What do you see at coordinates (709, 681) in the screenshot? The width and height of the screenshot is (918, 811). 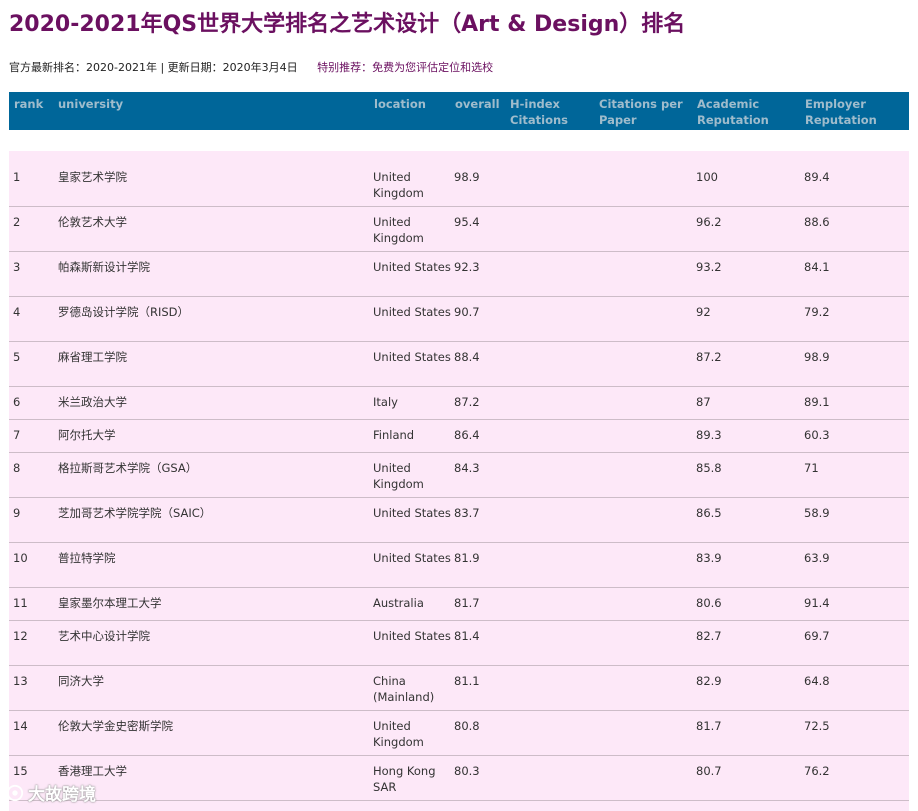 I see `cell-academic: 82.9` at bounding box center [709, 681].